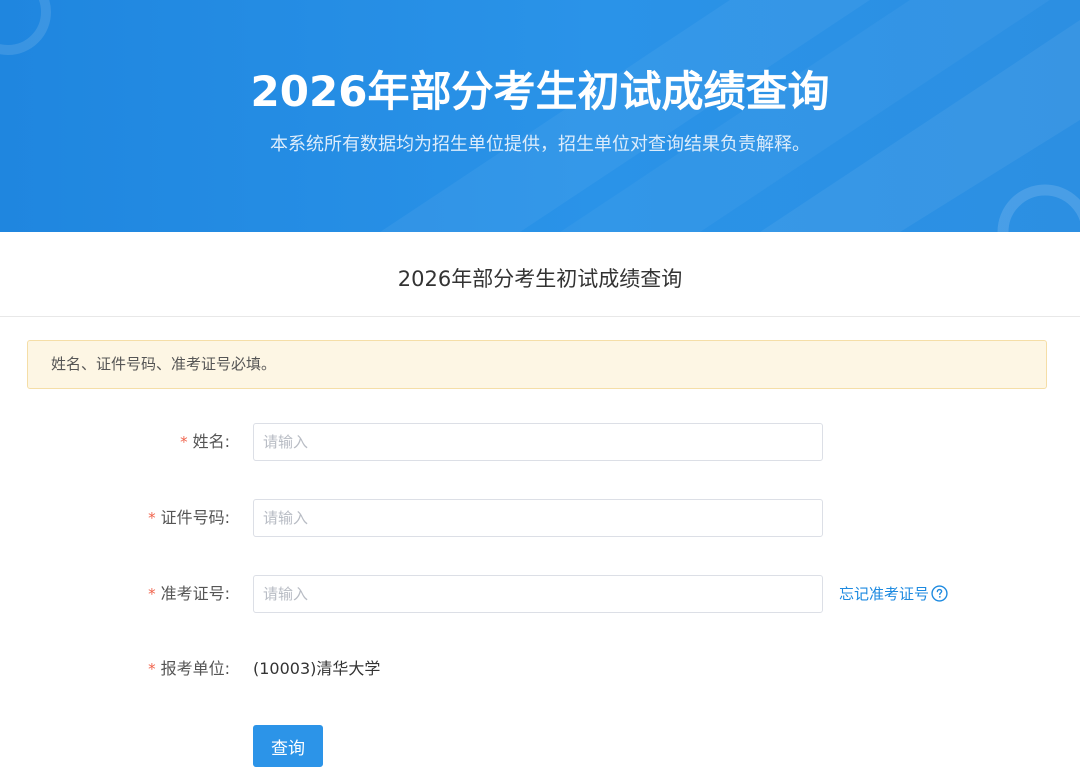  I want to click on unit-label: * 报考单位:, so click(189, 669).